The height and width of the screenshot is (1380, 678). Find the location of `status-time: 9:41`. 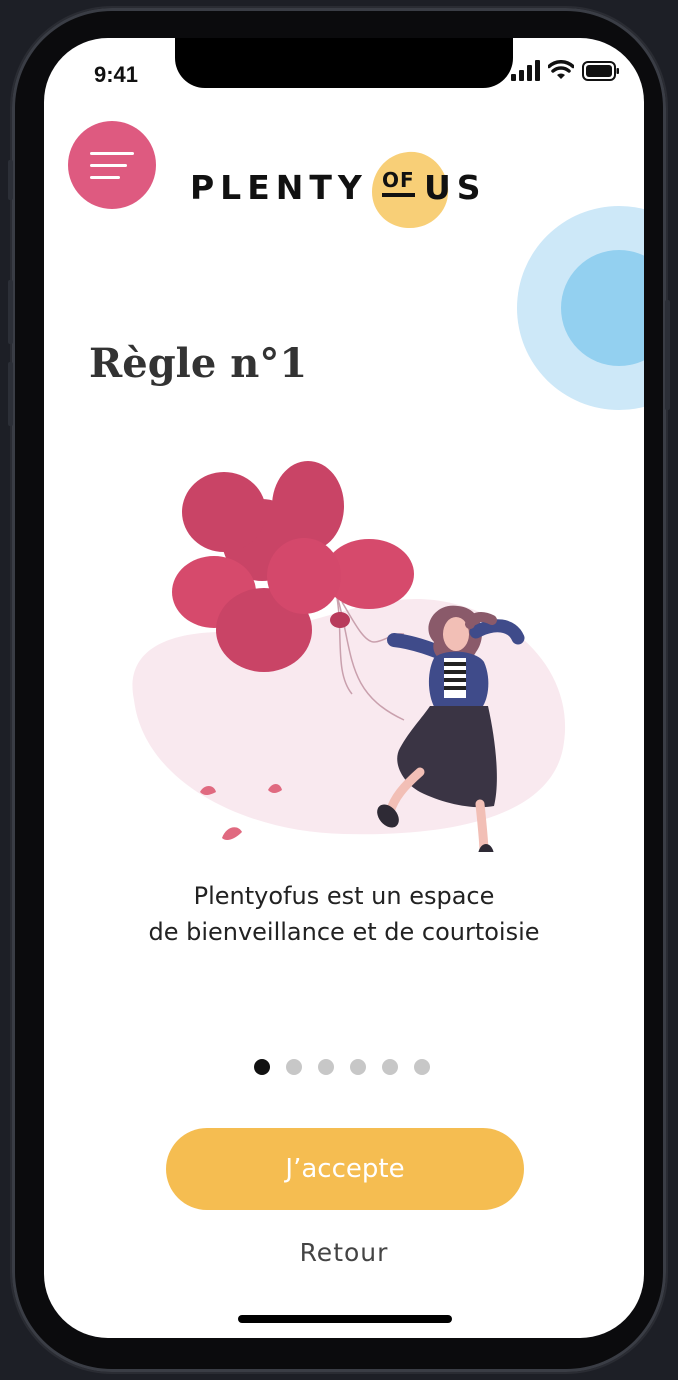

status-time: 9:41 is located at coordinates (116, 74).